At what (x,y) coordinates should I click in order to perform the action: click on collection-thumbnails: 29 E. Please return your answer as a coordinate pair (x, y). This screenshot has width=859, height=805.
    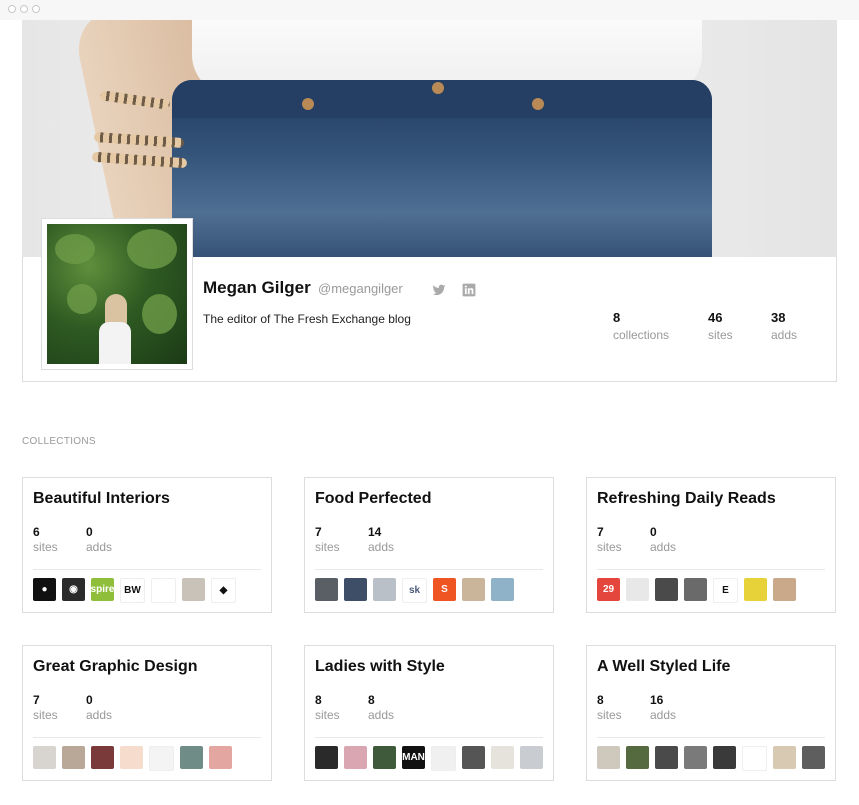
    Looking at the image, I should click on (696, 590).